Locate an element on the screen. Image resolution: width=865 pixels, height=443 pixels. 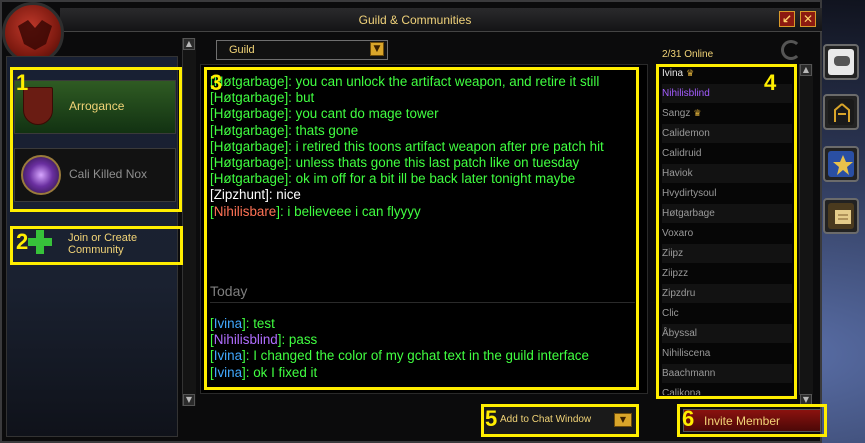
close-icon: ✕ is located at coordinates (808, 19).